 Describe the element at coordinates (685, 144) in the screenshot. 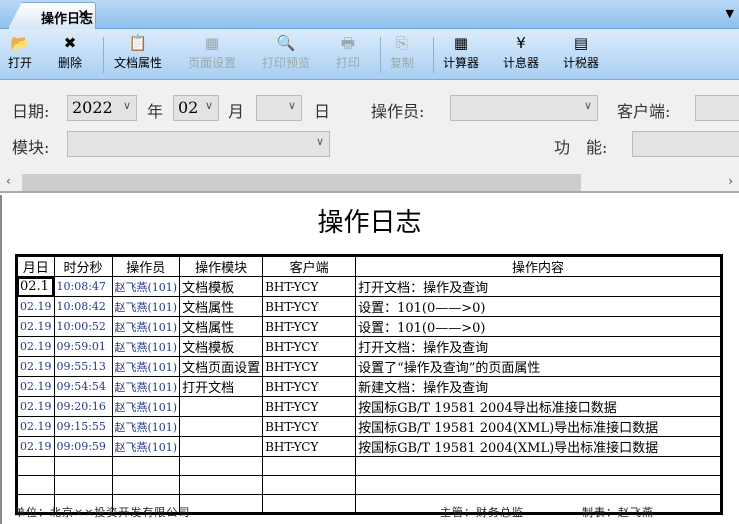

I see `function-select` at that location.